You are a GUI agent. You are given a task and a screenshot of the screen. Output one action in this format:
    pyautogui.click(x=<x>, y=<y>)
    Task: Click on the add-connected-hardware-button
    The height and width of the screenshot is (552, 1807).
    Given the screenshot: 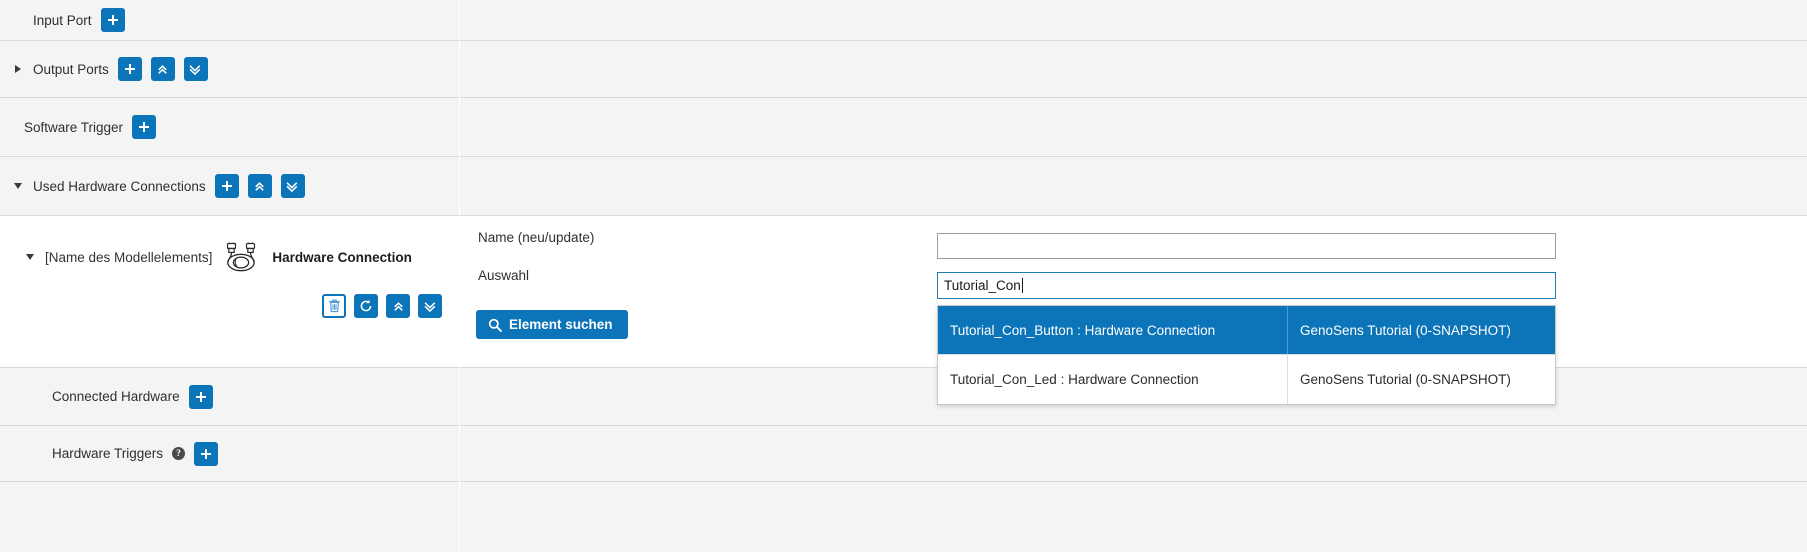 What is the action you would take?
    pyautogui.click(x=200, y=396)
    